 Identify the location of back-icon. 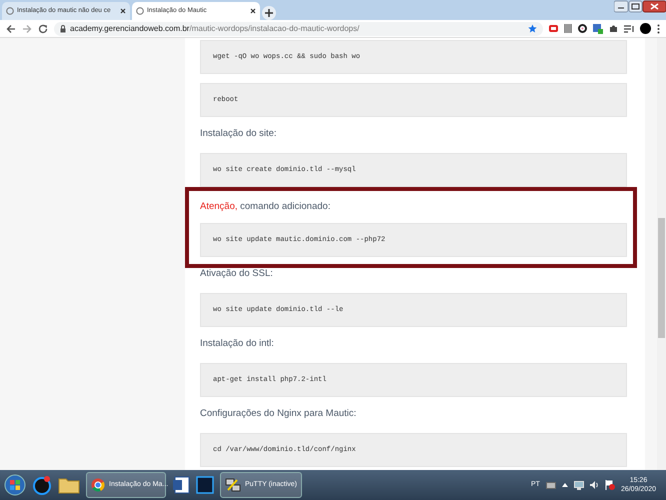
(11, 29).